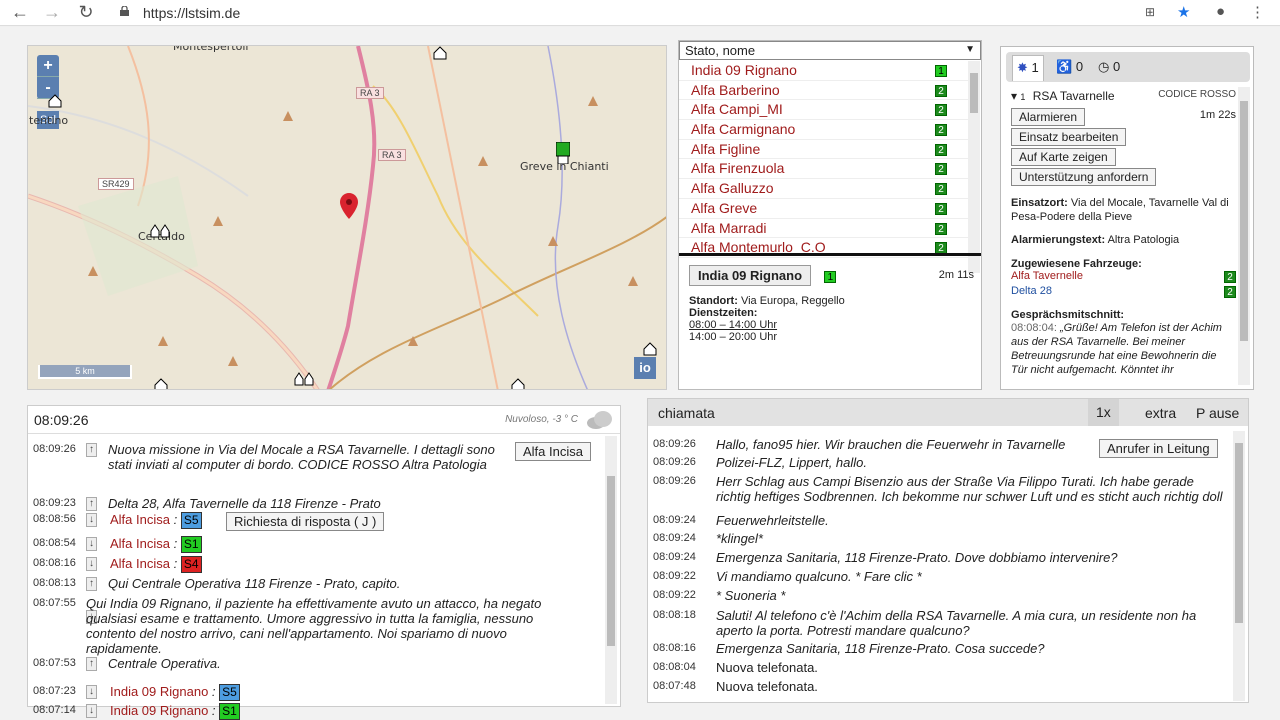 This screenshot has width=1280, height=720. I want to click on tab-timers: ◷ 0, so click(1109, 68).